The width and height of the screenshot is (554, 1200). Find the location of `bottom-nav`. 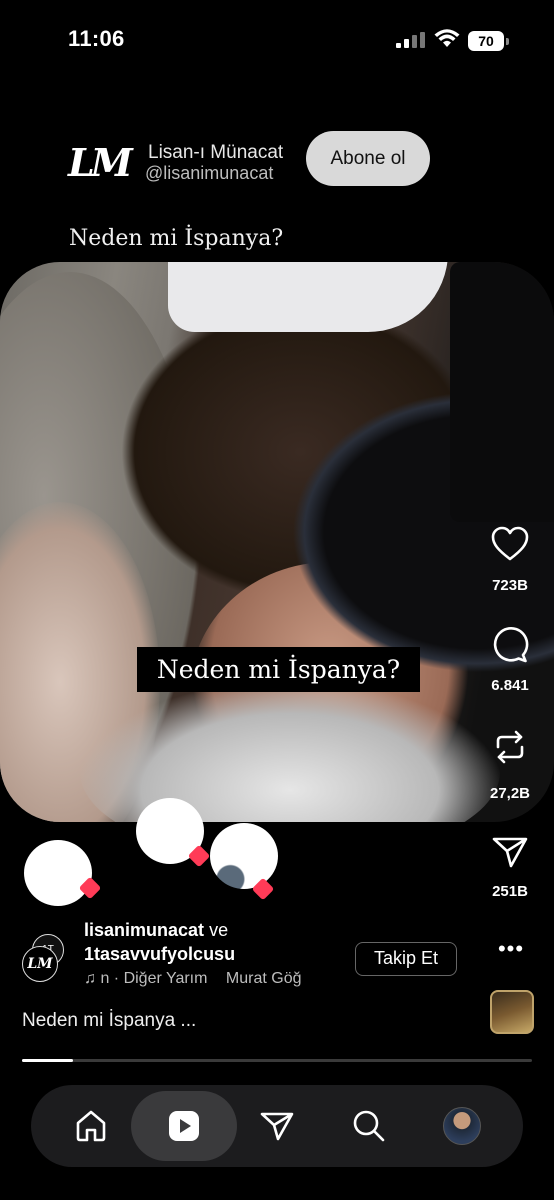

bottom-nav is located at coordinates (277, 1126).